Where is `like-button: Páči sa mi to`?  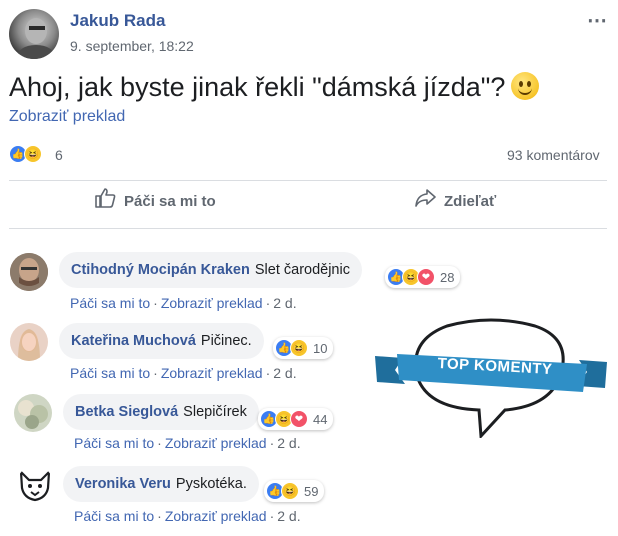 like-button: Páči sa mi to is located at coordinates (155, 201).